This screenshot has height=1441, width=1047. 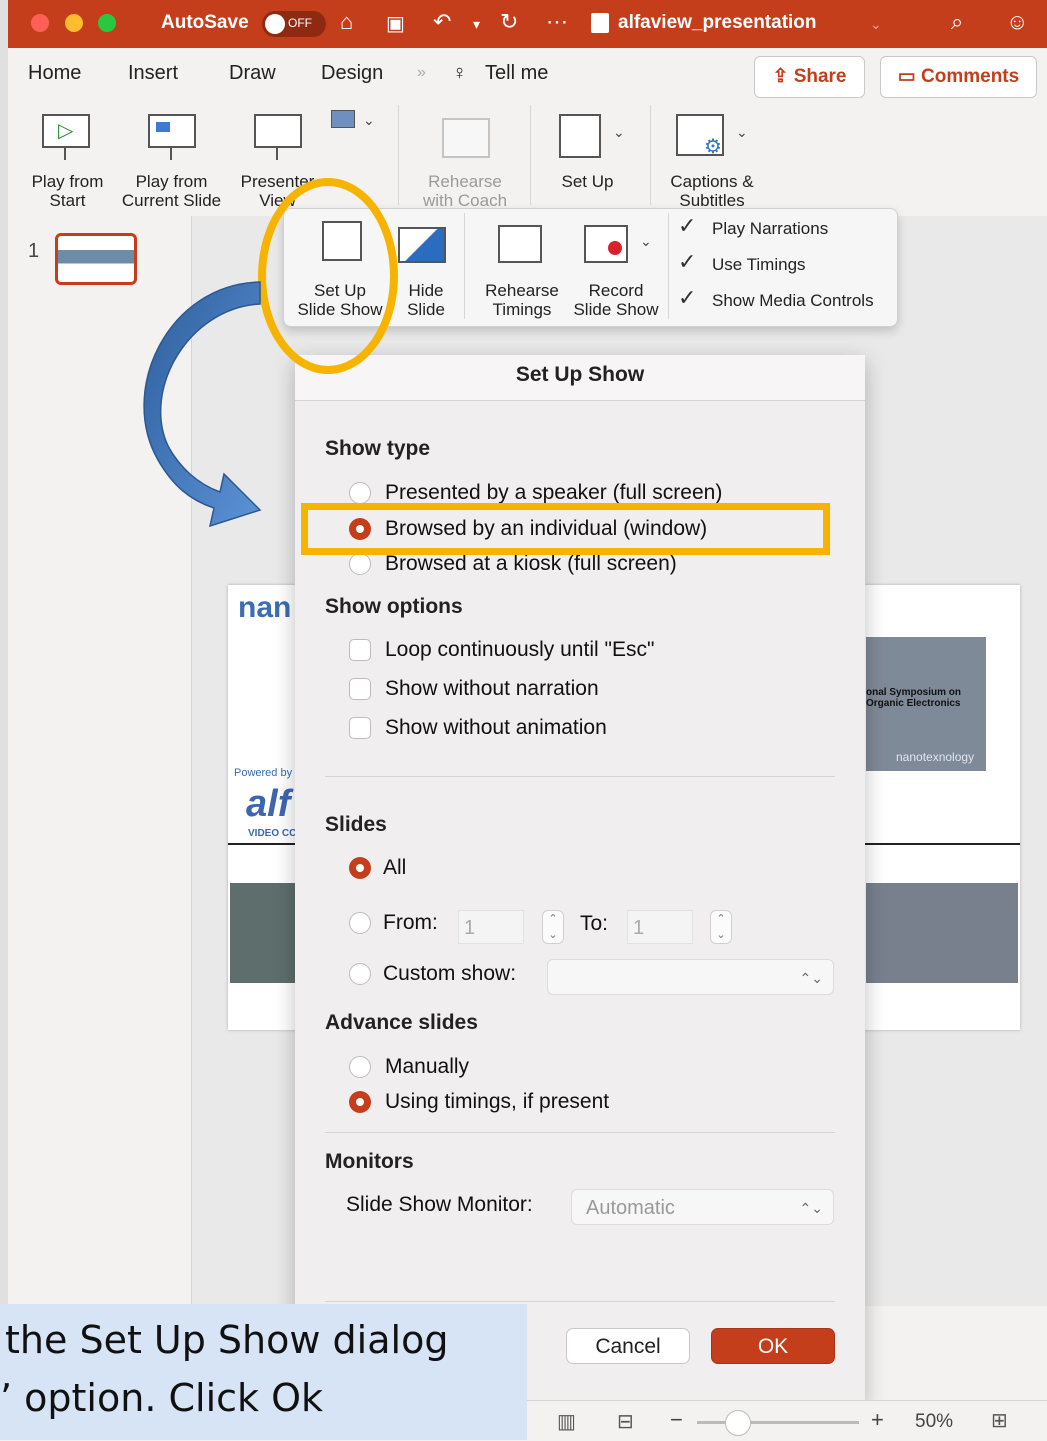 I want to click on search-icon: ⌕, so click(x=957, y=22).